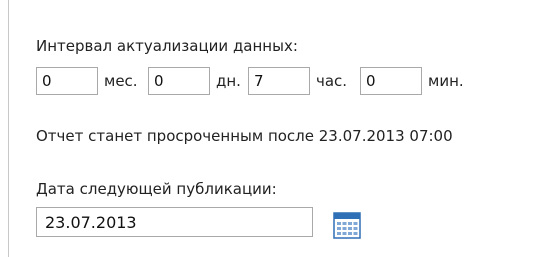 This screenshot has height=257, width=553. I want to click on minutes-input, so click(391, 81).